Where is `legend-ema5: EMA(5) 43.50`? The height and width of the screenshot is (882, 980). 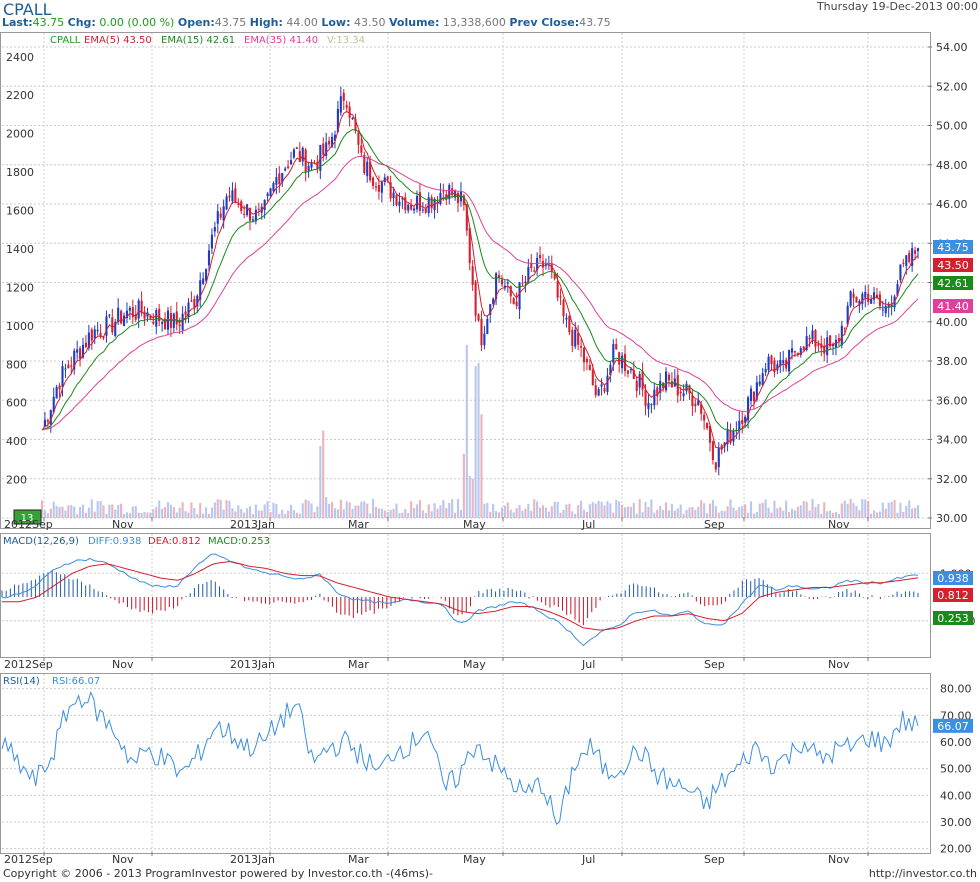 legend-ema5: EMA(5) 43.50 is located at coordinates (118, 40).